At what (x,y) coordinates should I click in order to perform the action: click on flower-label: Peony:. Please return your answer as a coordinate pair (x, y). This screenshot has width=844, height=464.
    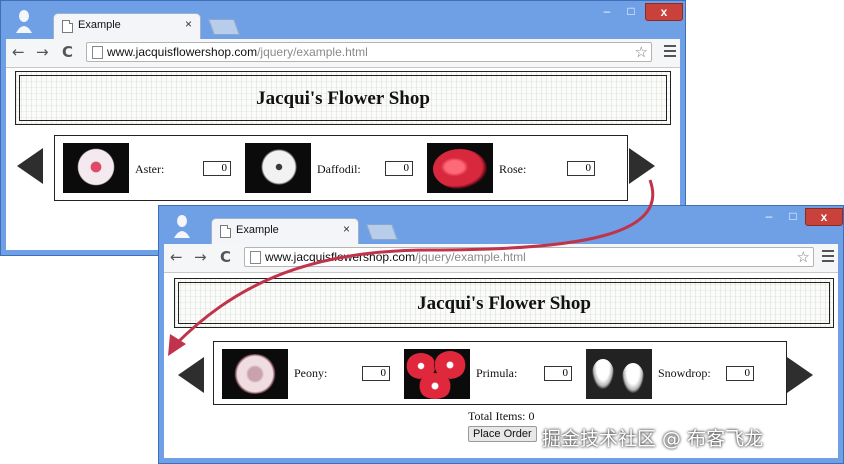
    Looking at the image, I should click on (311, 373).